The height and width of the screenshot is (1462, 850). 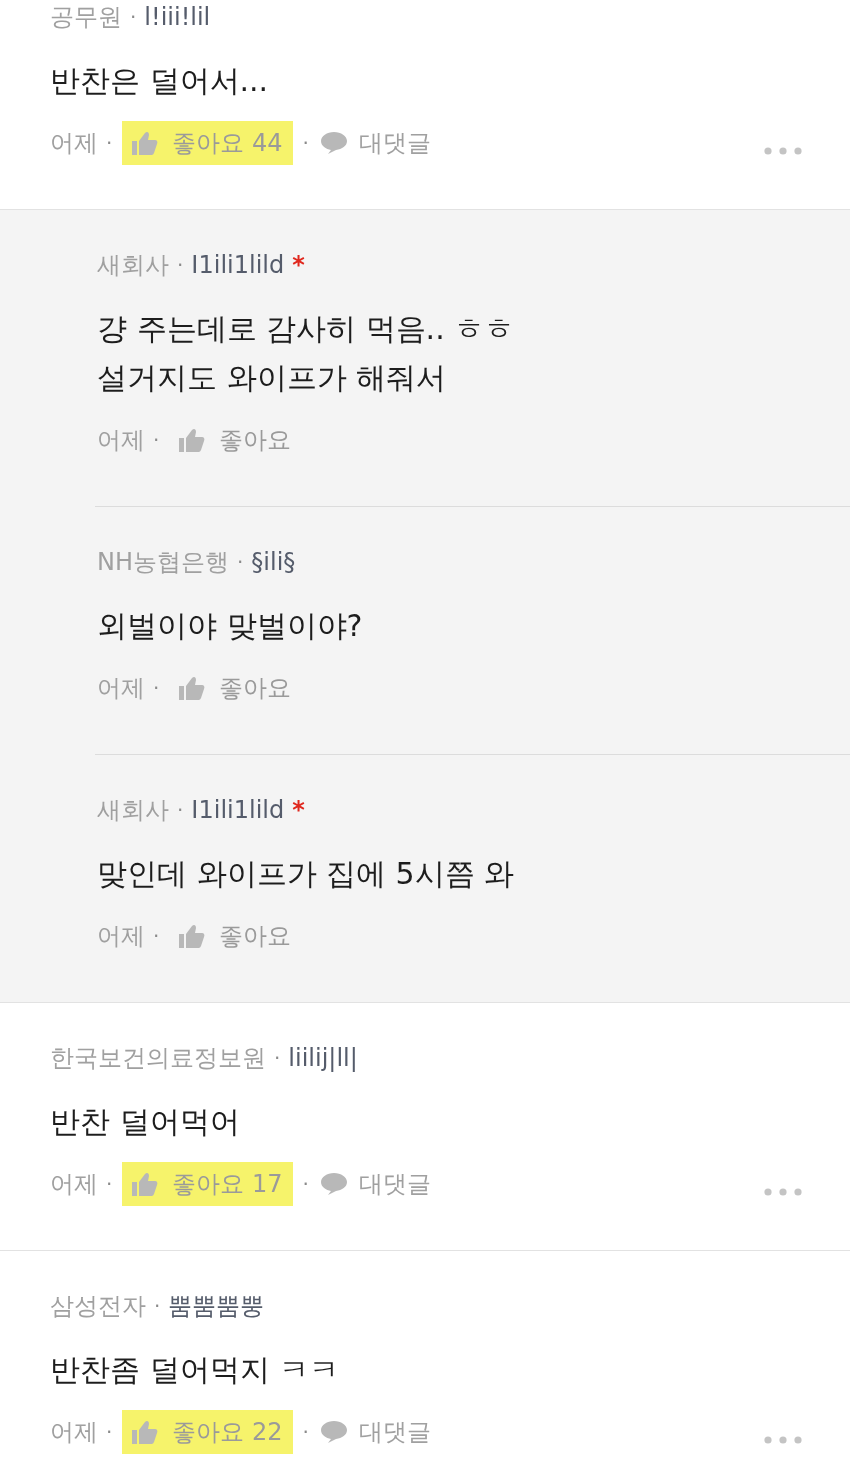 What do you see at coordinates (216, 1306) in the screenshot?
I see `nickname: 뿜뿜뿜뿡` at bounding box center [216, 1306].